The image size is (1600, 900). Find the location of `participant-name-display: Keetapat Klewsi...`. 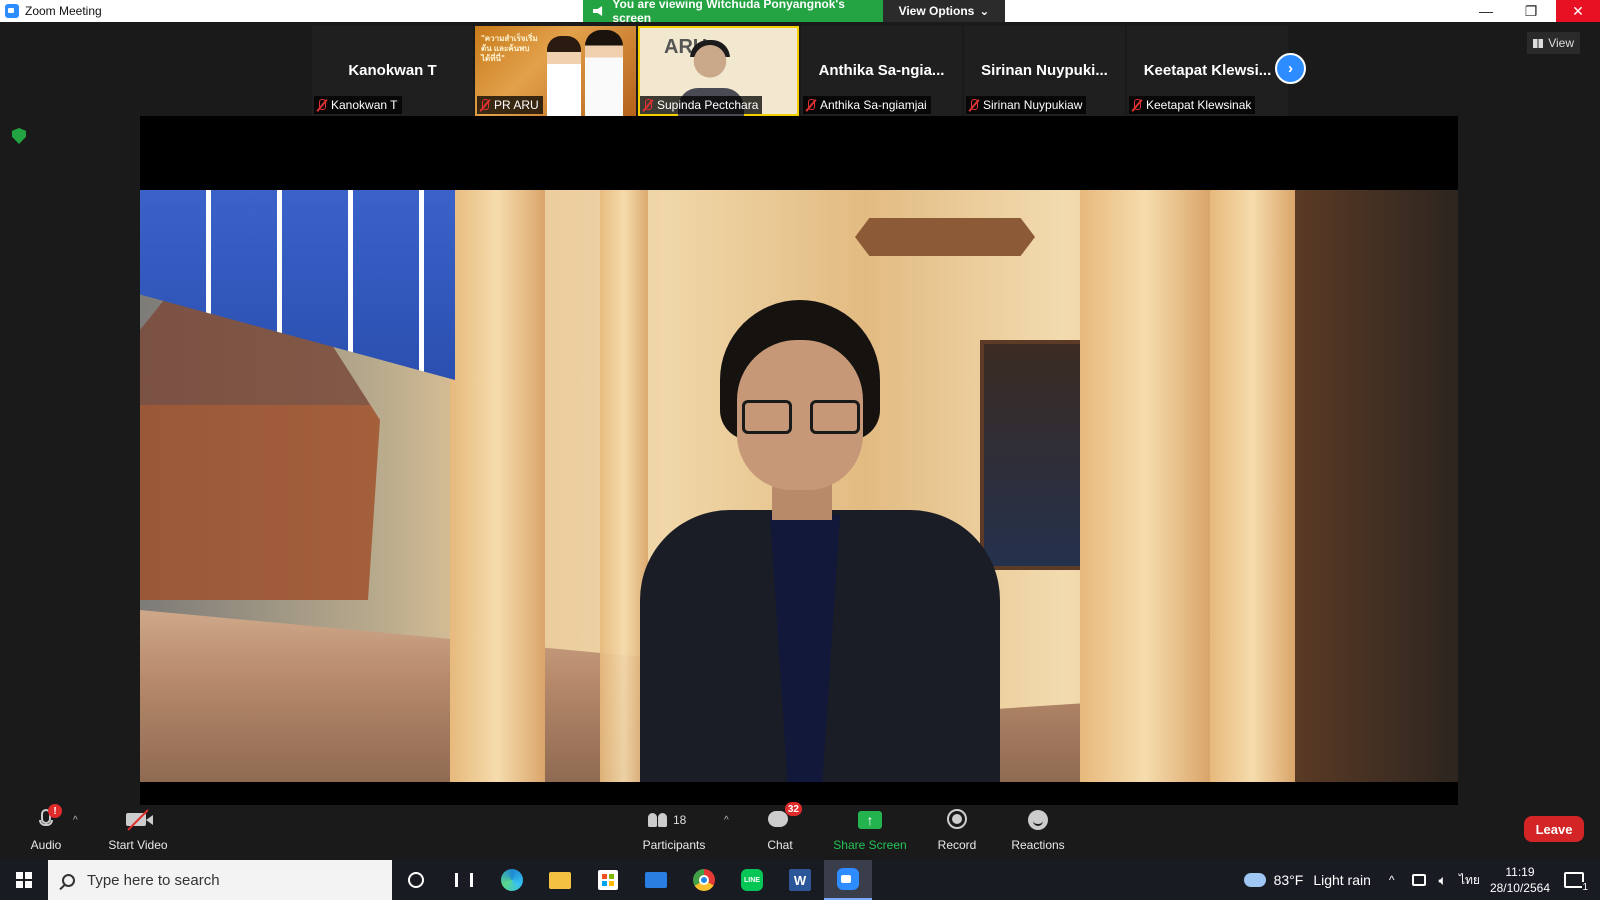

participant-name-display: Keetapat Klewsi... is located at coordinates (1207, 70).